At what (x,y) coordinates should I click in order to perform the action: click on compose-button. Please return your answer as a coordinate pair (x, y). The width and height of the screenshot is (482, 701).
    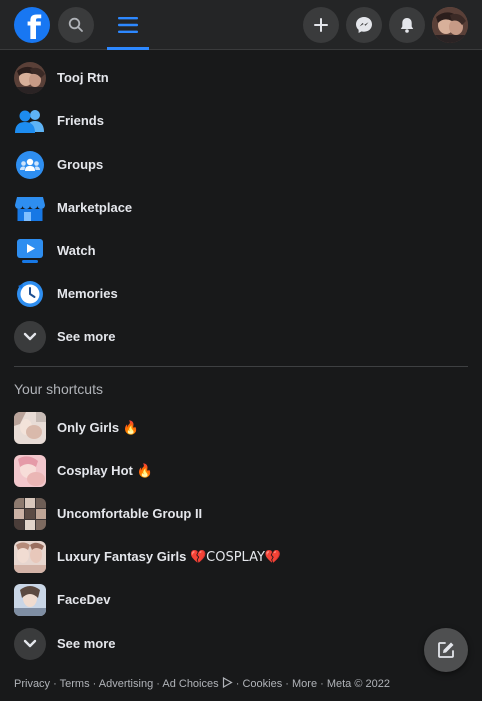
    Looking at the image, I should click on (446, 650).